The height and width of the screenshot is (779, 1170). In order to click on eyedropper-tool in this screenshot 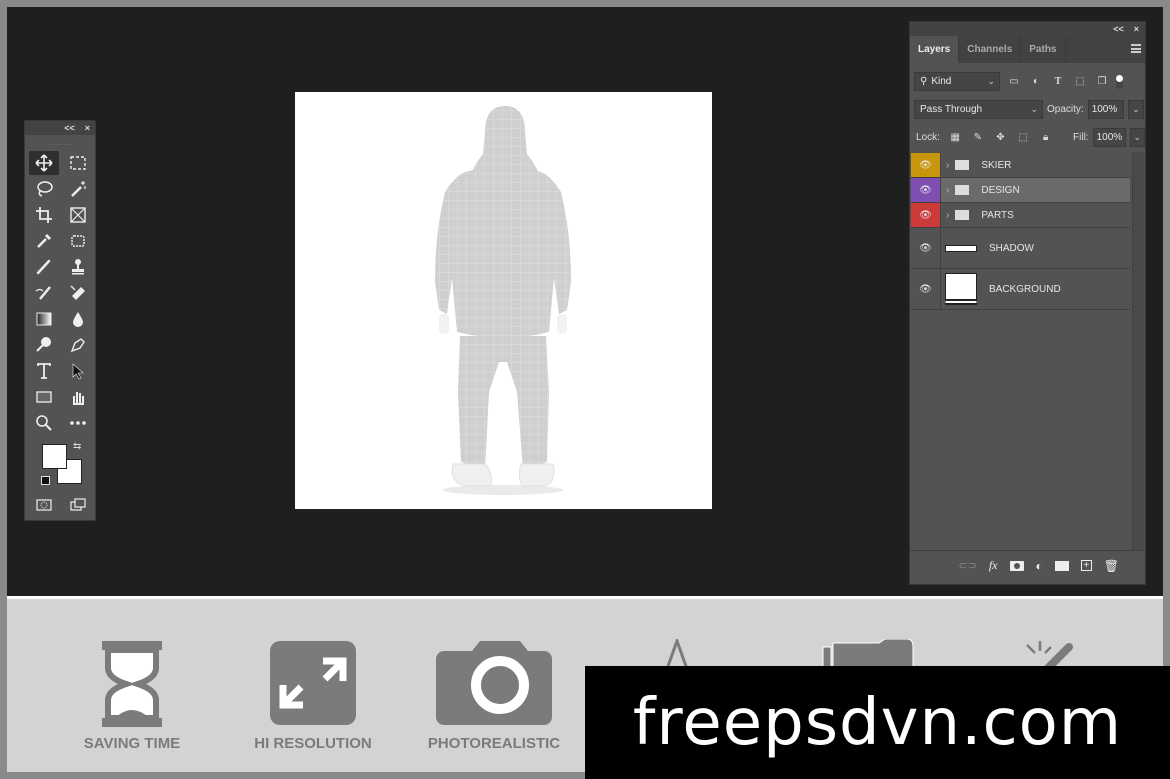, I will do `click(44, 241)`.